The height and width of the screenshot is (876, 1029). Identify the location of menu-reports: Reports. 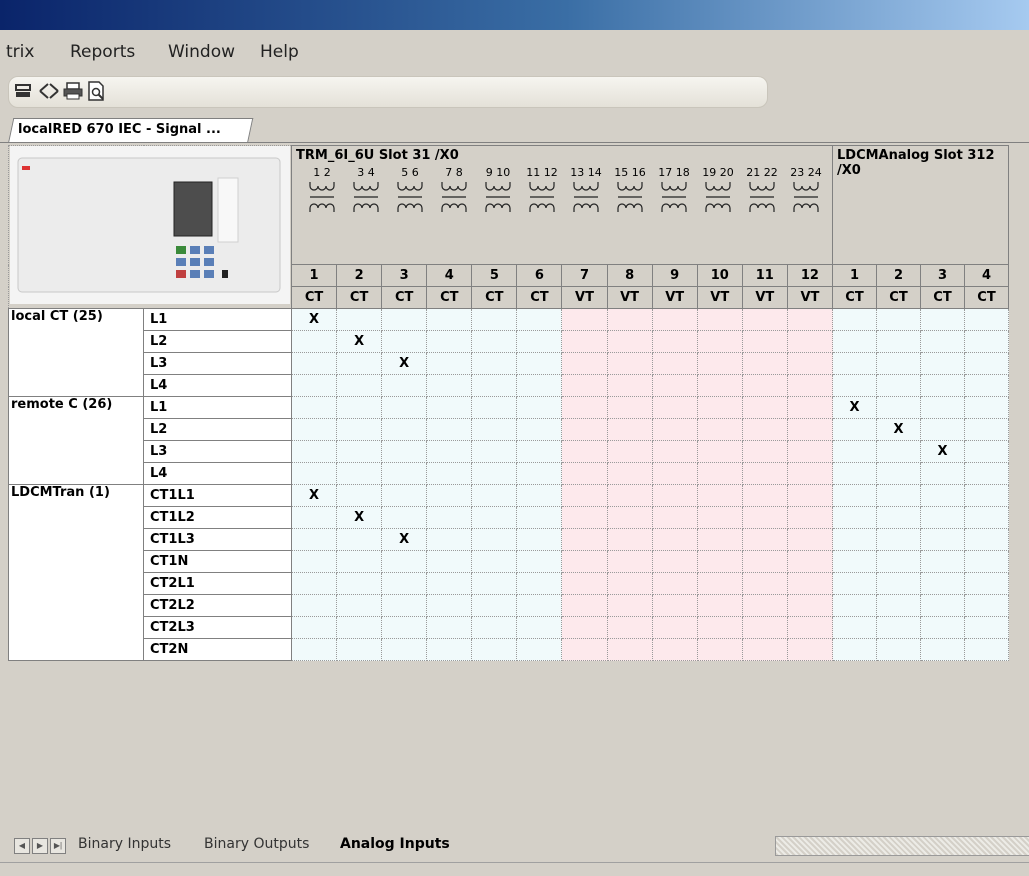
(102, 52).